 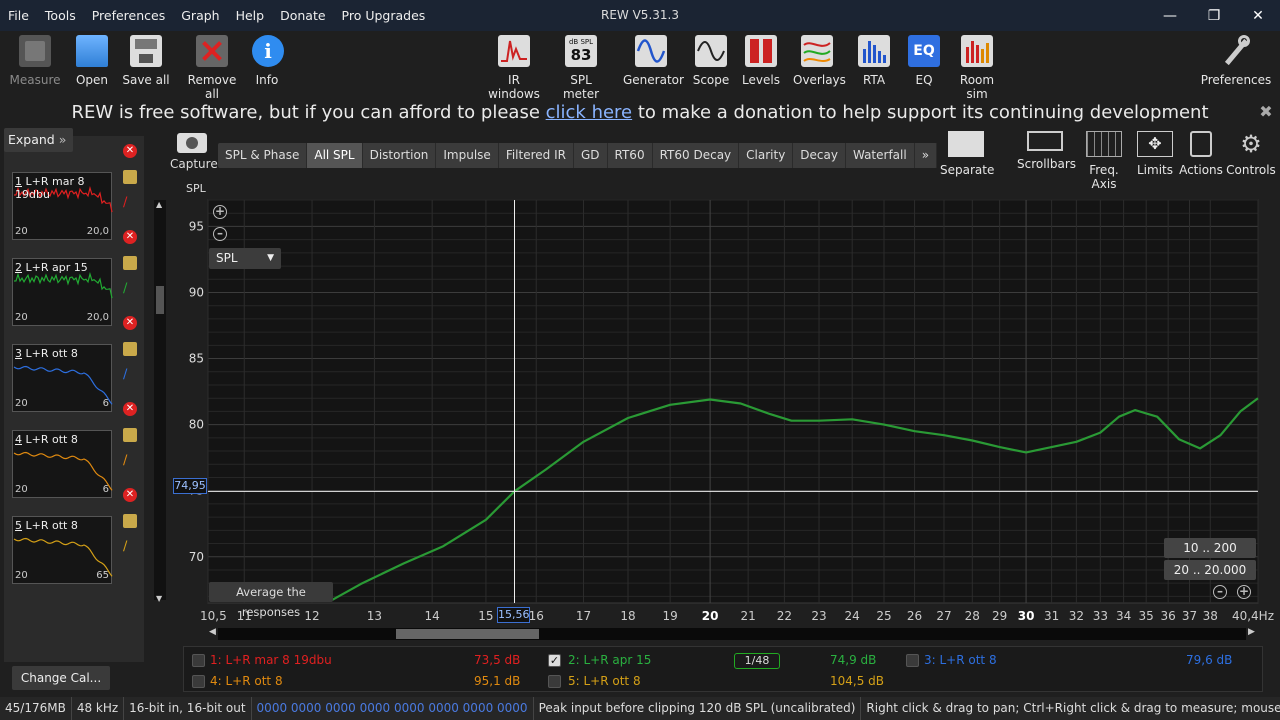 I want to click on x-tick-label: 30, so click(x=1026, y=616).